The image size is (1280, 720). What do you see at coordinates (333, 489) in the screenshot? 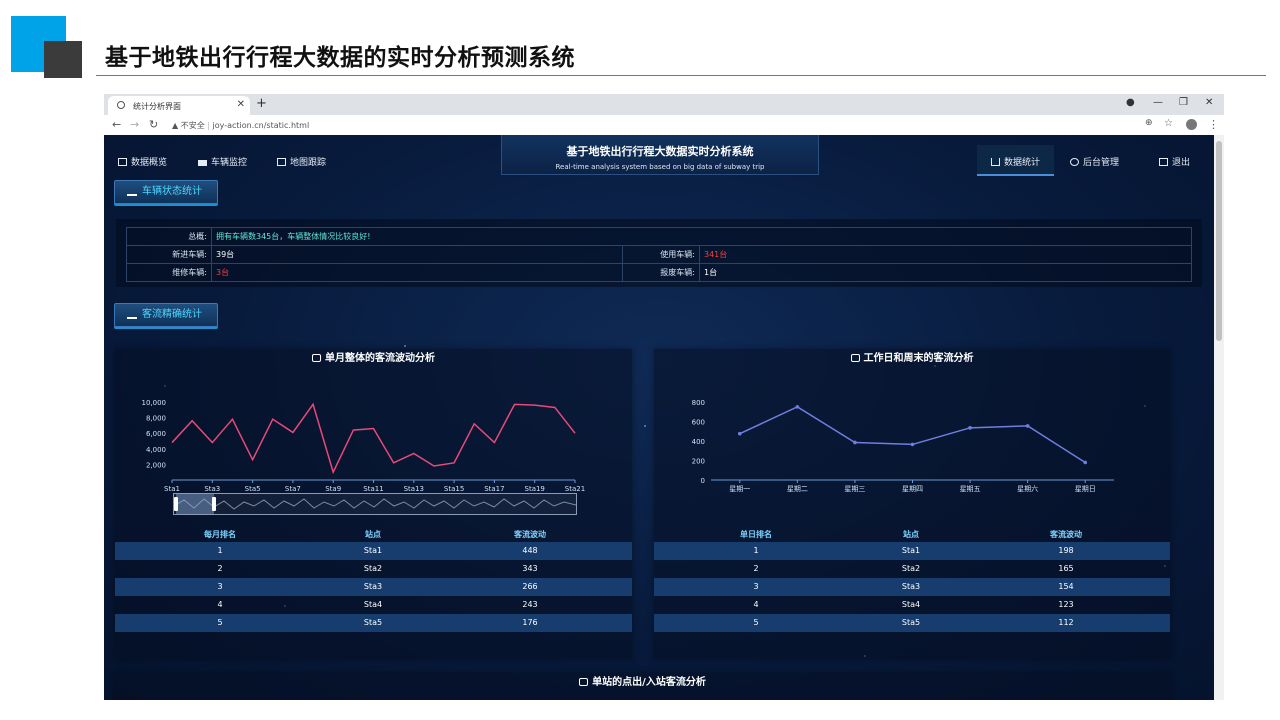
I see `x-tick-label: Sta9` at bounding box center [333, 489].